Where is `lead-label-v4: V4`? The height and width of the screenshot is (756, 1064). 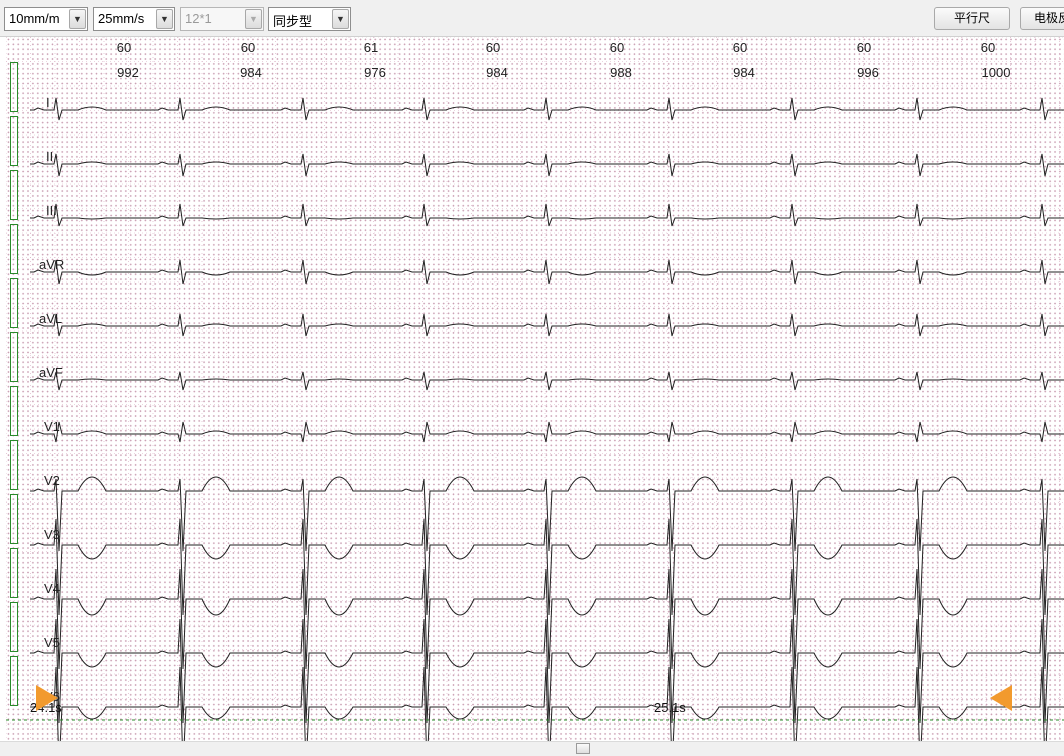 lead-label-v4: V4 is located at coordinates (52, 588).